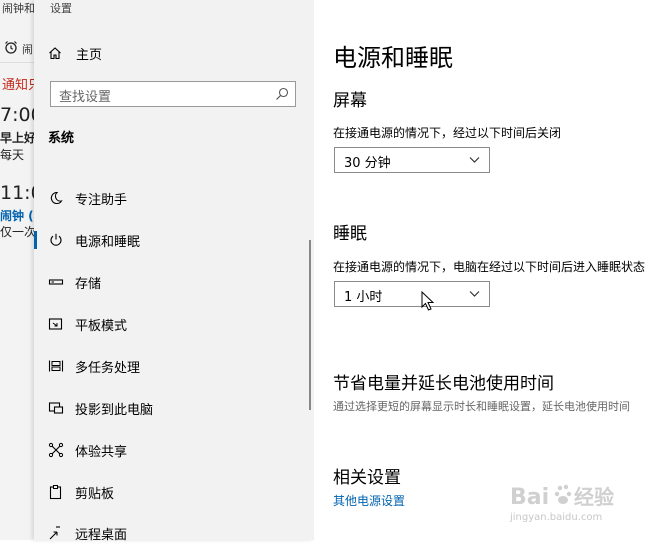 Image resolution: width=662 pixels, height=550 pixels. Describe the element at coordinates (89, 55) in the screenshot. I see `nav-home-label: 主页` at that location.